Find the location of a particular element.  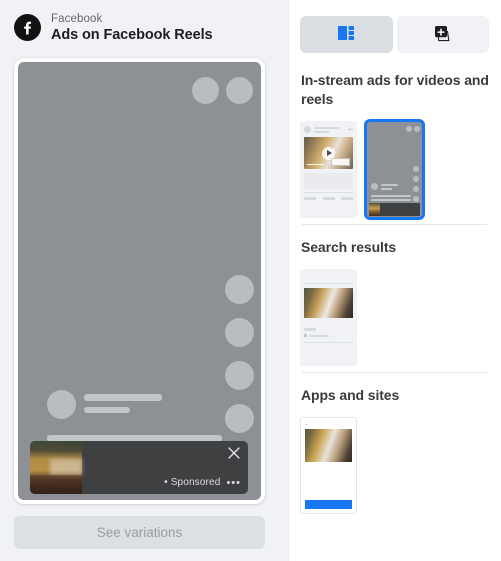

section-title: Search results is located at coordinates (349, 247).